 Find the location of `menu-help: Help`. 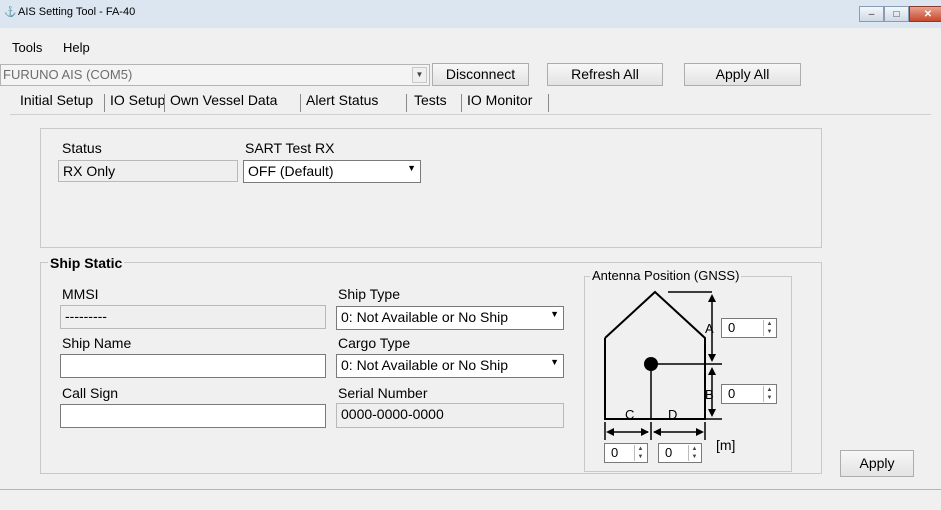

menu-help: Help is located at coordinates (76, 47).